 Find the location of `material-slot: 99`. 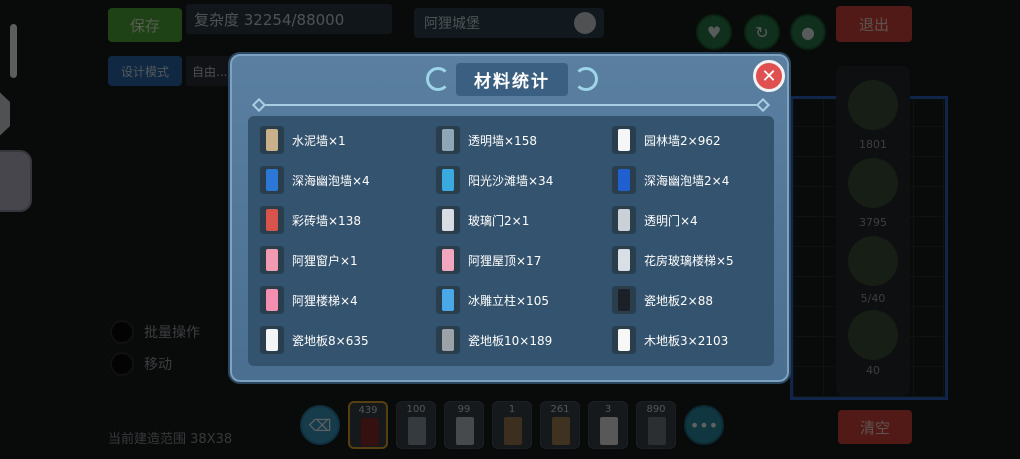

material-slot: 99 is located at coordinates (464, 425).